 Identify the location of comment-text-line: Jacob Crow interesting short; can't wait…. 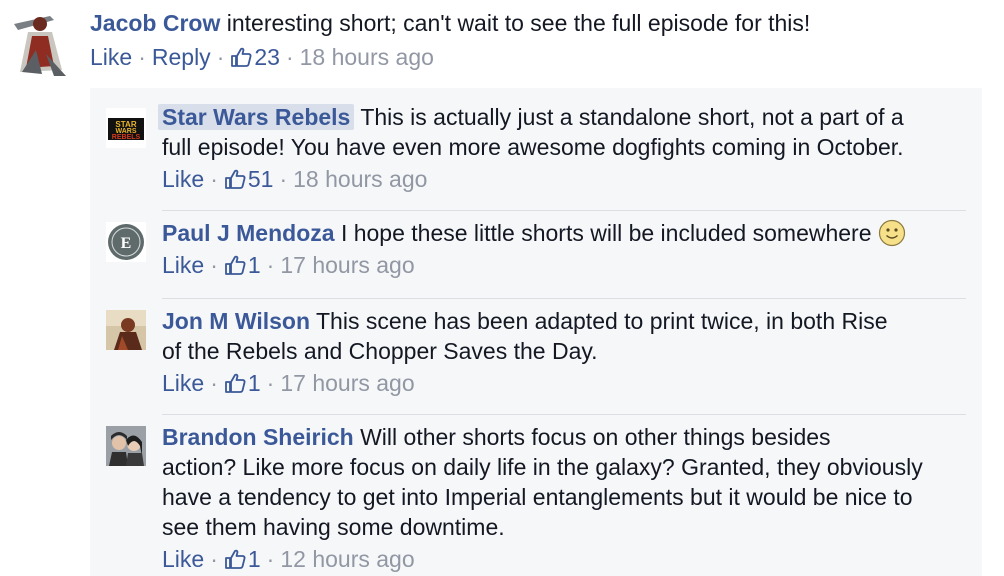
(540, 23).